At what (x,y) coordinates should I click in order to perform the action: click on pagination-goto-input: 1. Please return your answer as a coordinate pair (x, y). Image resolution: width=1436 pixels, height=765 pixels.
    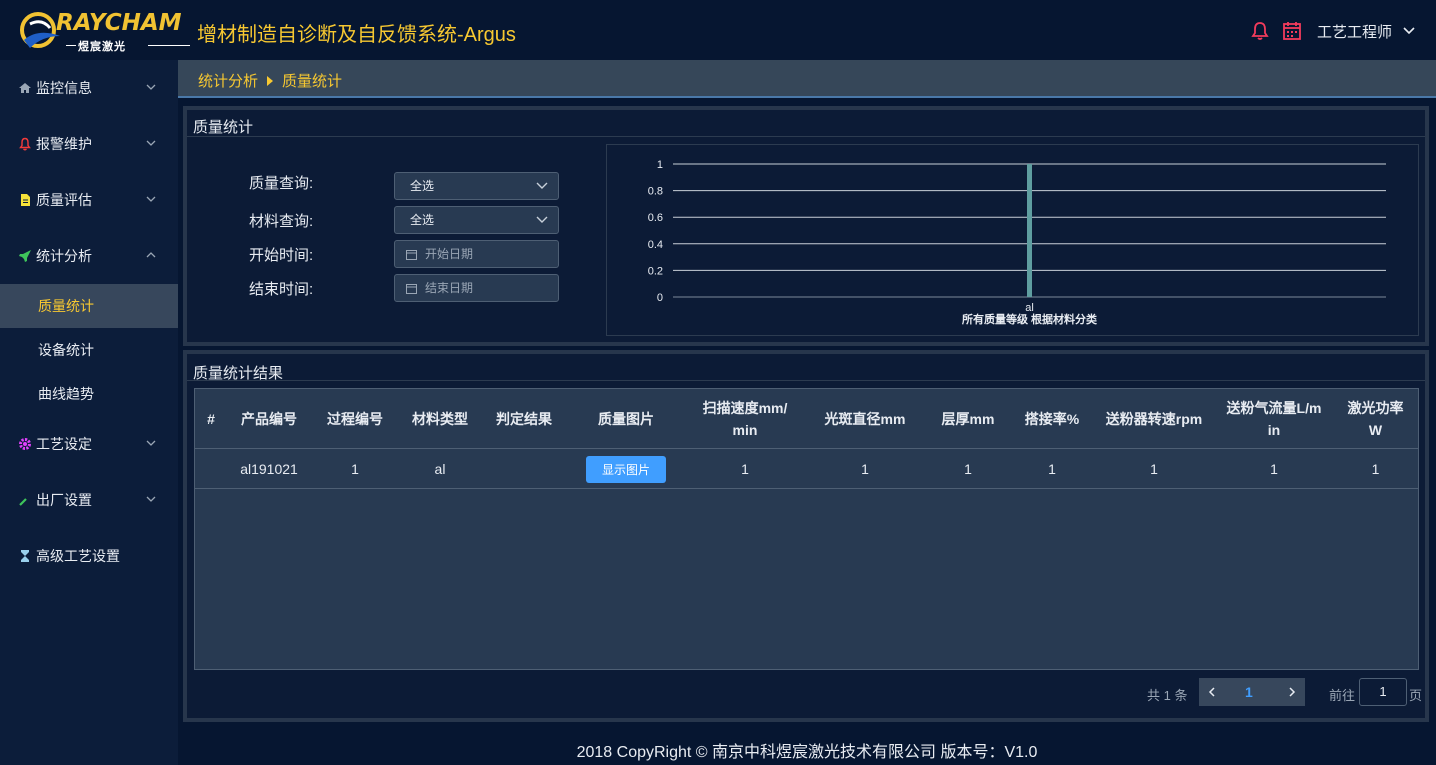
    Looking at the image, I should click on (1383, 692).